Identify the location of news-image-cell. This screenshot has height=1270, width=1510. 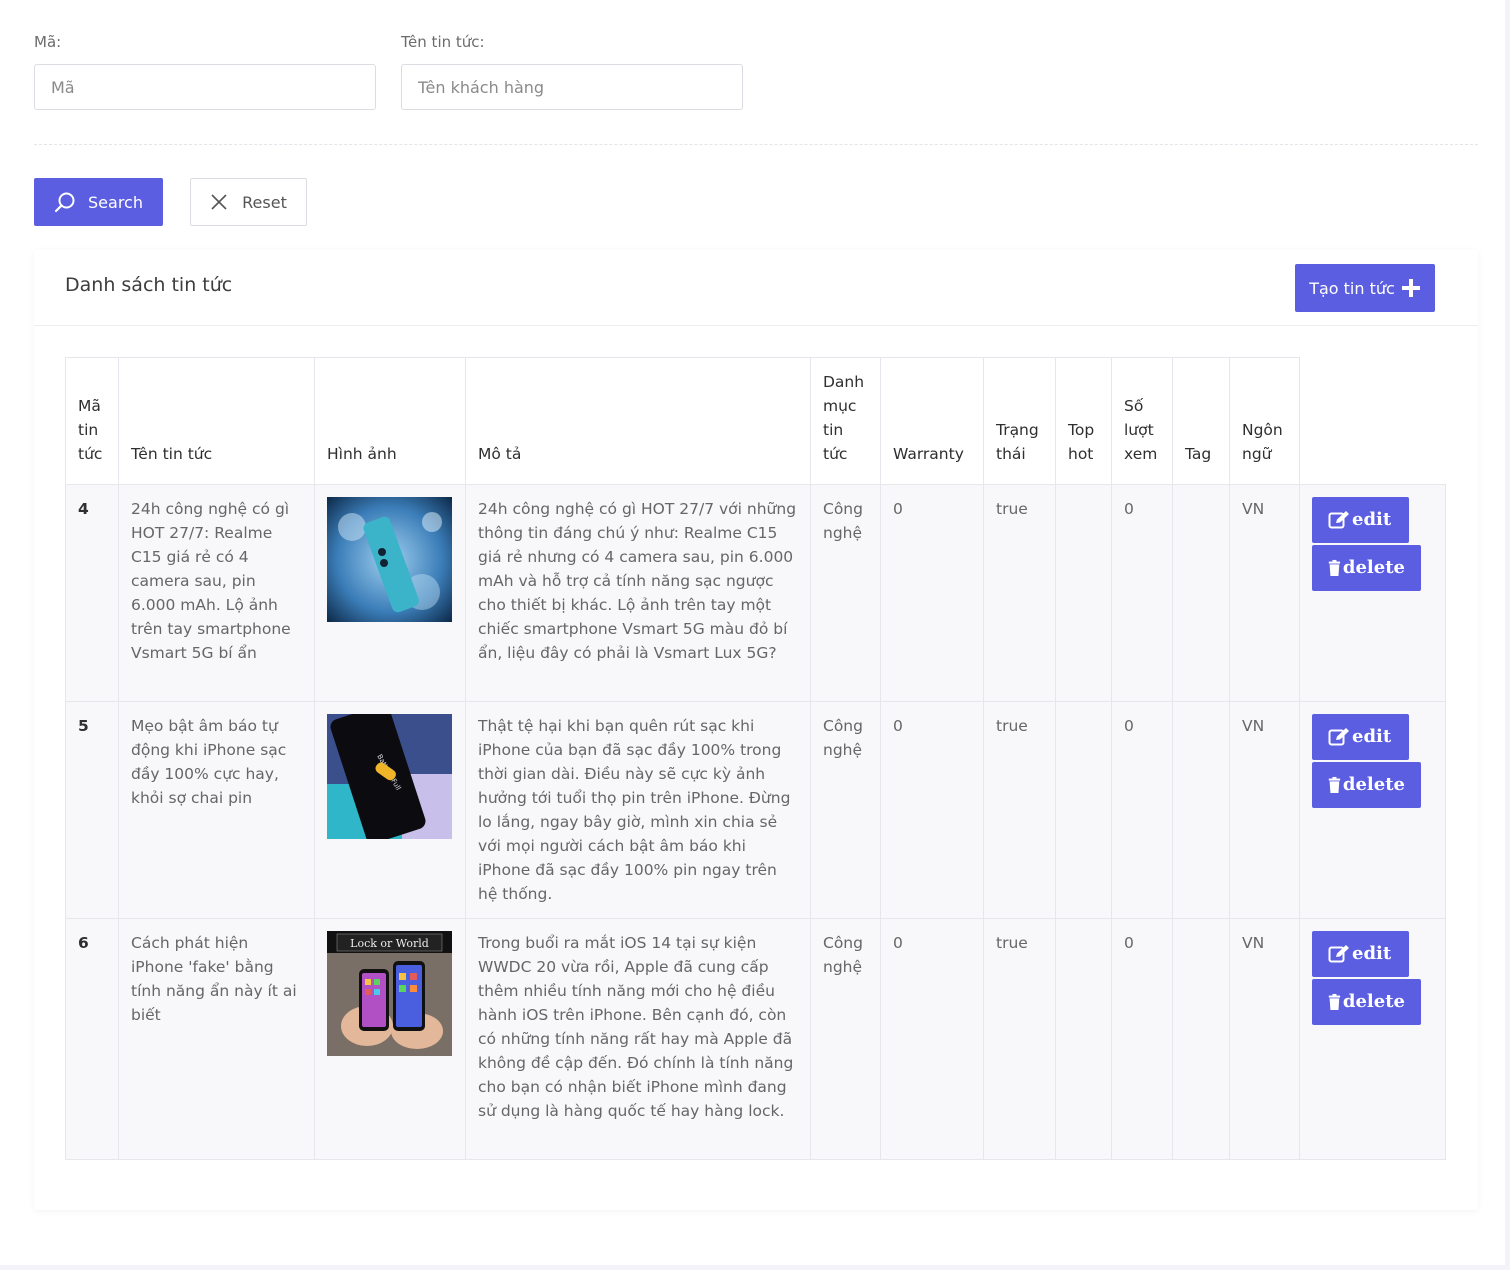
(390, 593).